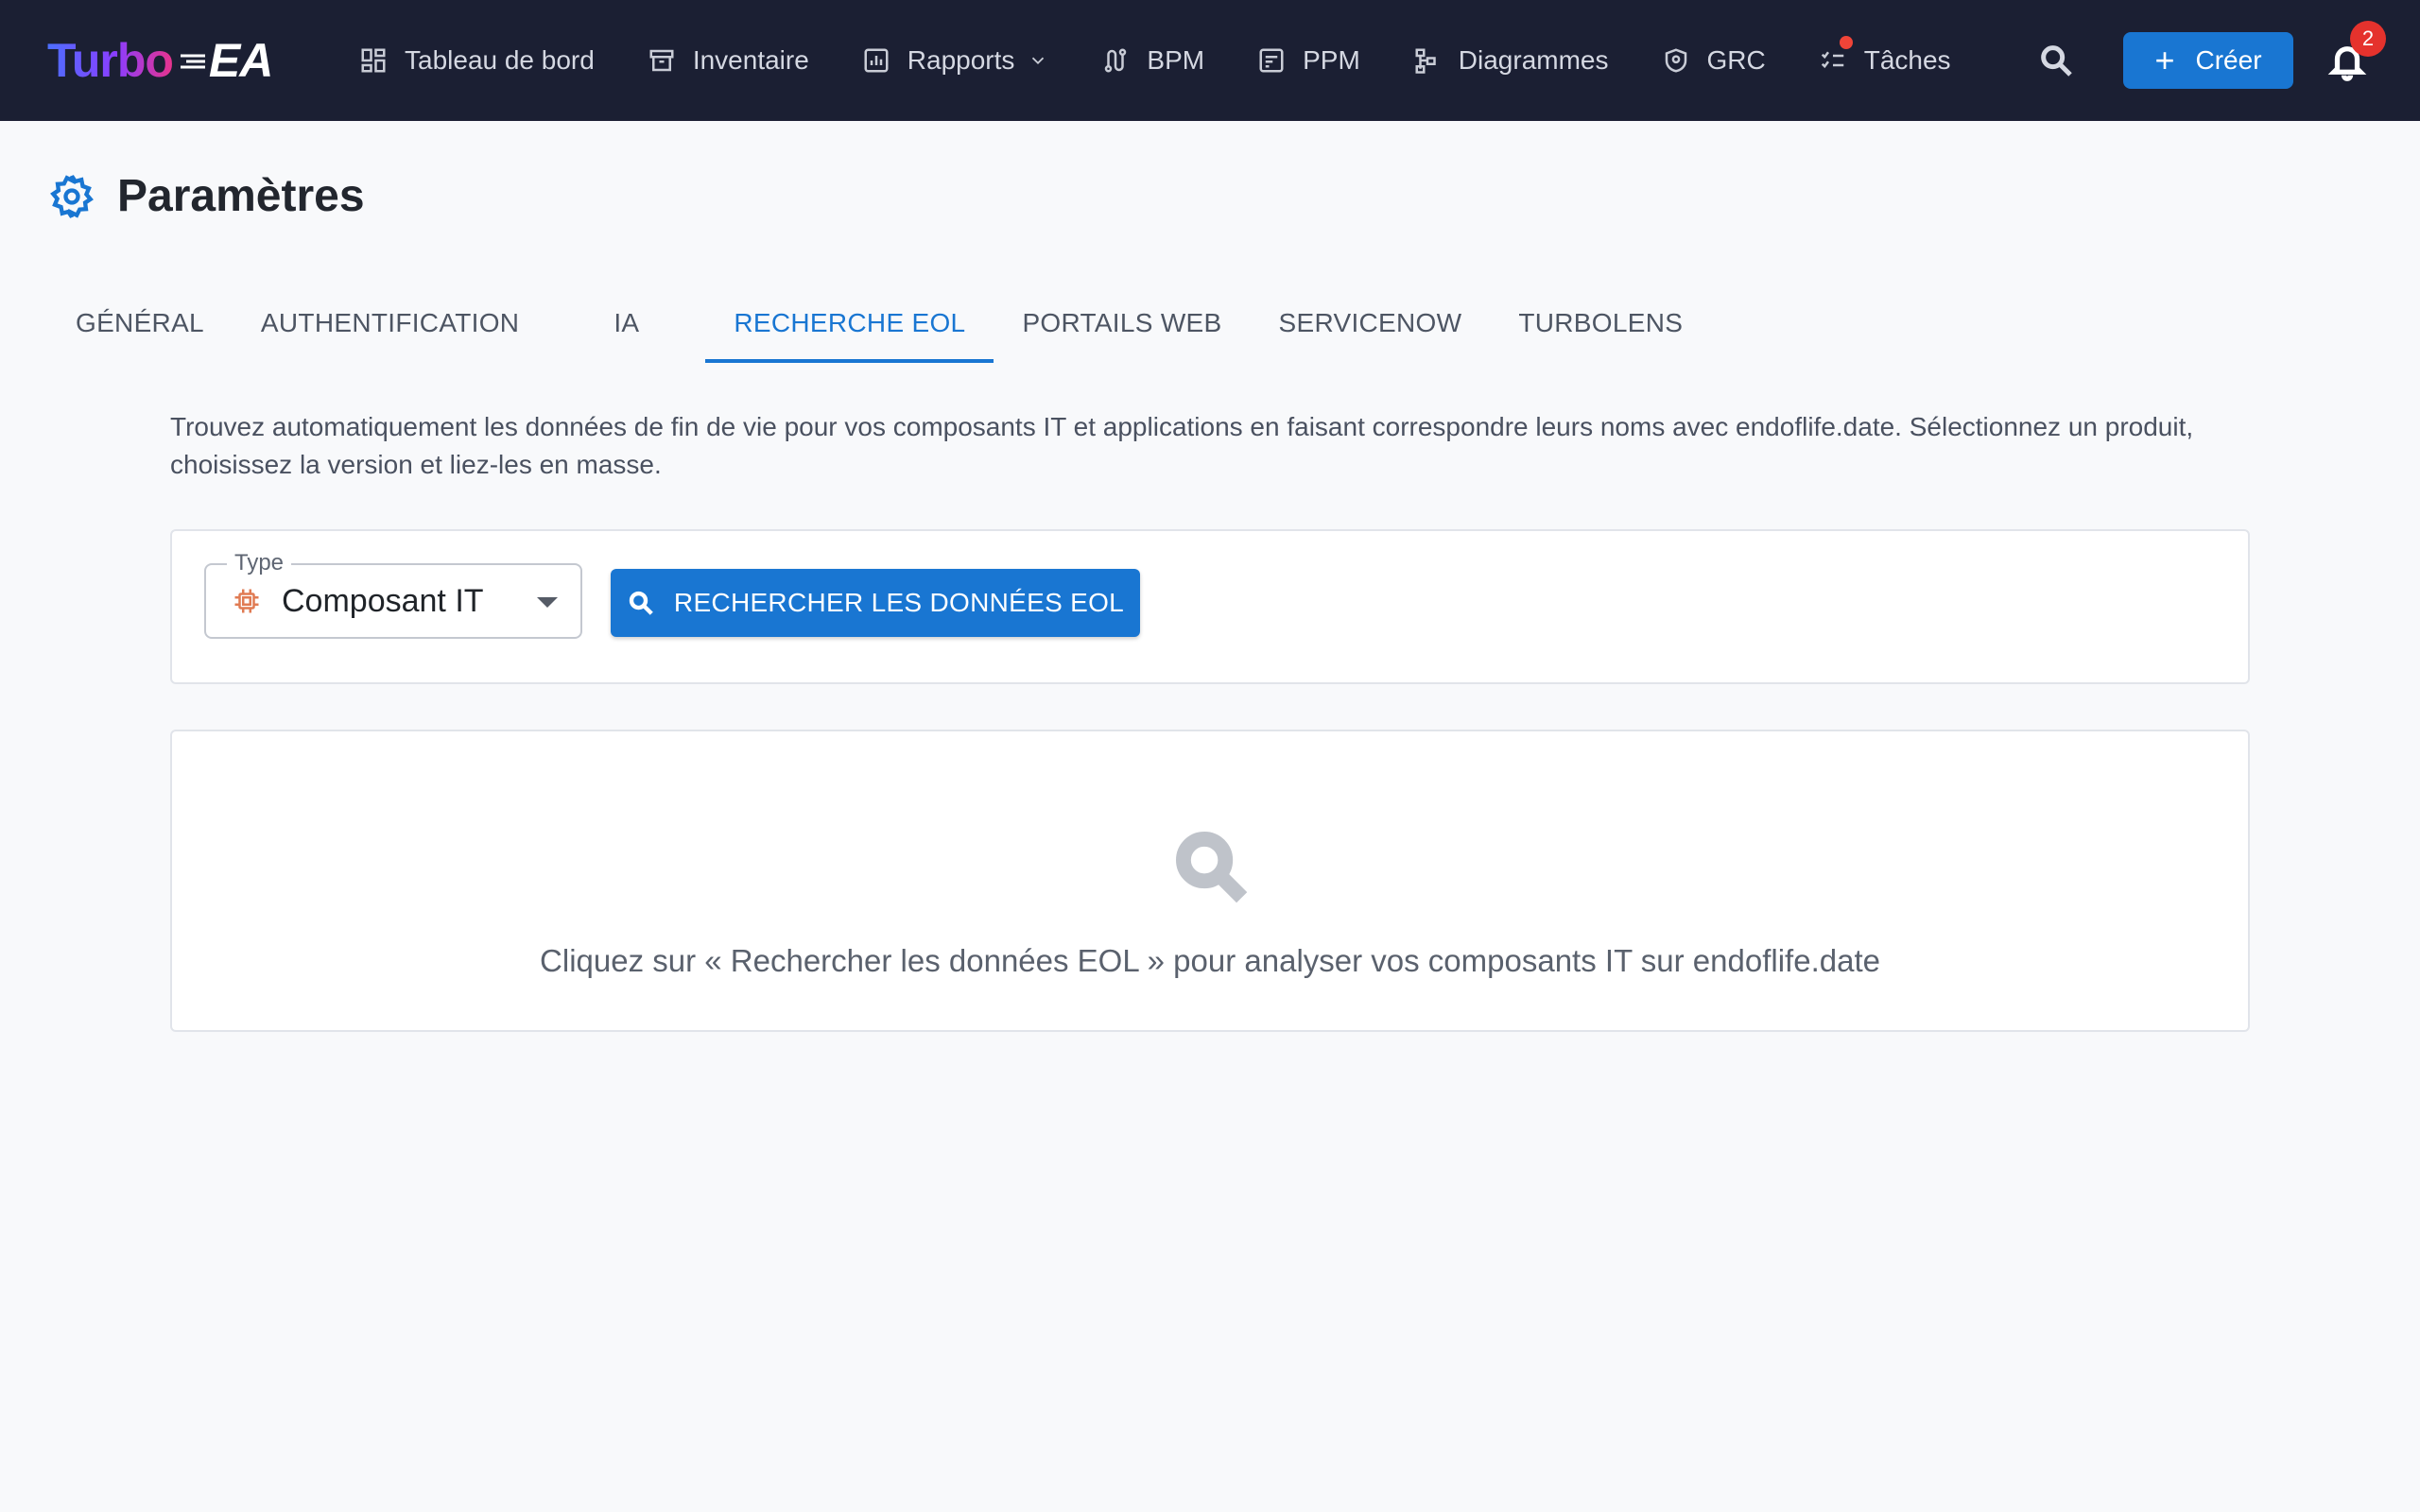 The image size is (2420, 1512). I want to click on dropdown-arrow-icon, so click(547, 602).